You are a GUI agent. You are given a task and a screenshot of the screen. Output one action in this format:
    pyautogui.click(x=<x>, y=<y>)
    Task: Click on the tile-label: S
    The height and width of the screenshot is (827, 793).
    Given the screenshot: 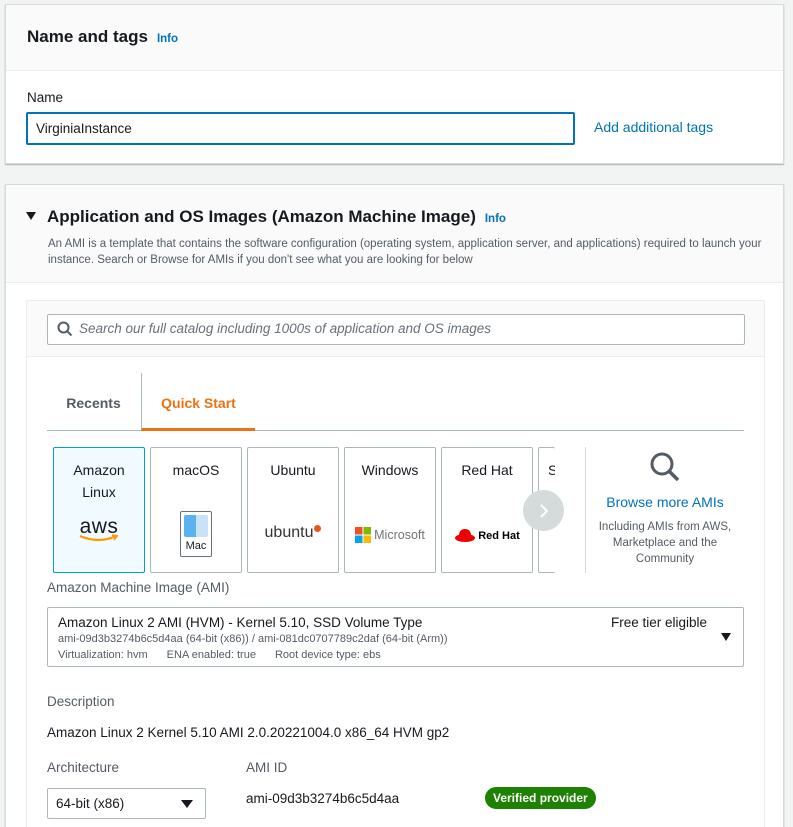 What is the action you would take?
    pyautogui.click(x=551, y=470)
    